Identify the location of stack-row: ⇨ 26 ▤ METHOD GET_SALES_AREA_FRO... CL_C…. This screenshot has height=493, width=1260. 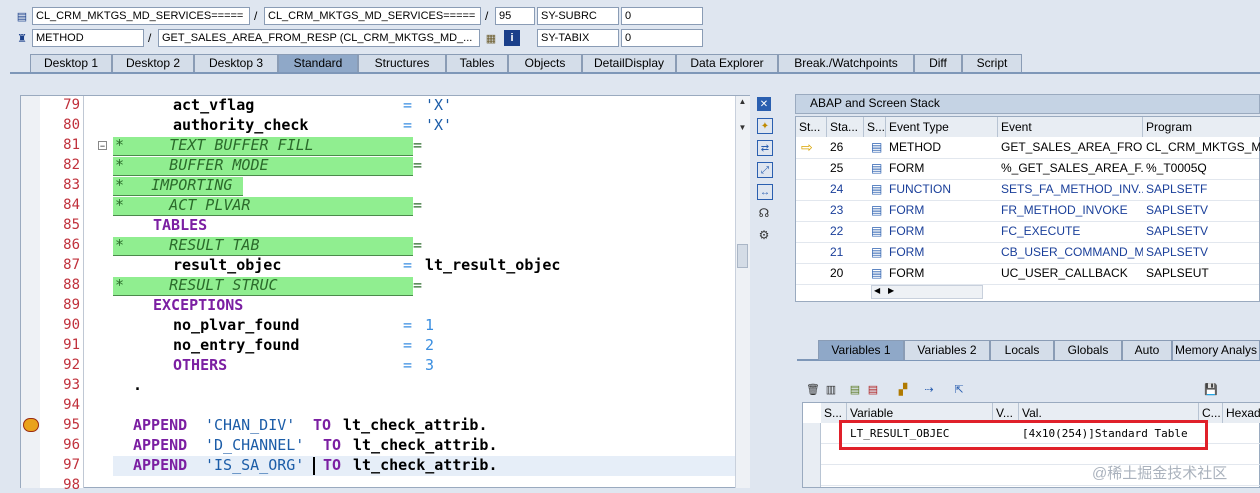
(1028, 148).